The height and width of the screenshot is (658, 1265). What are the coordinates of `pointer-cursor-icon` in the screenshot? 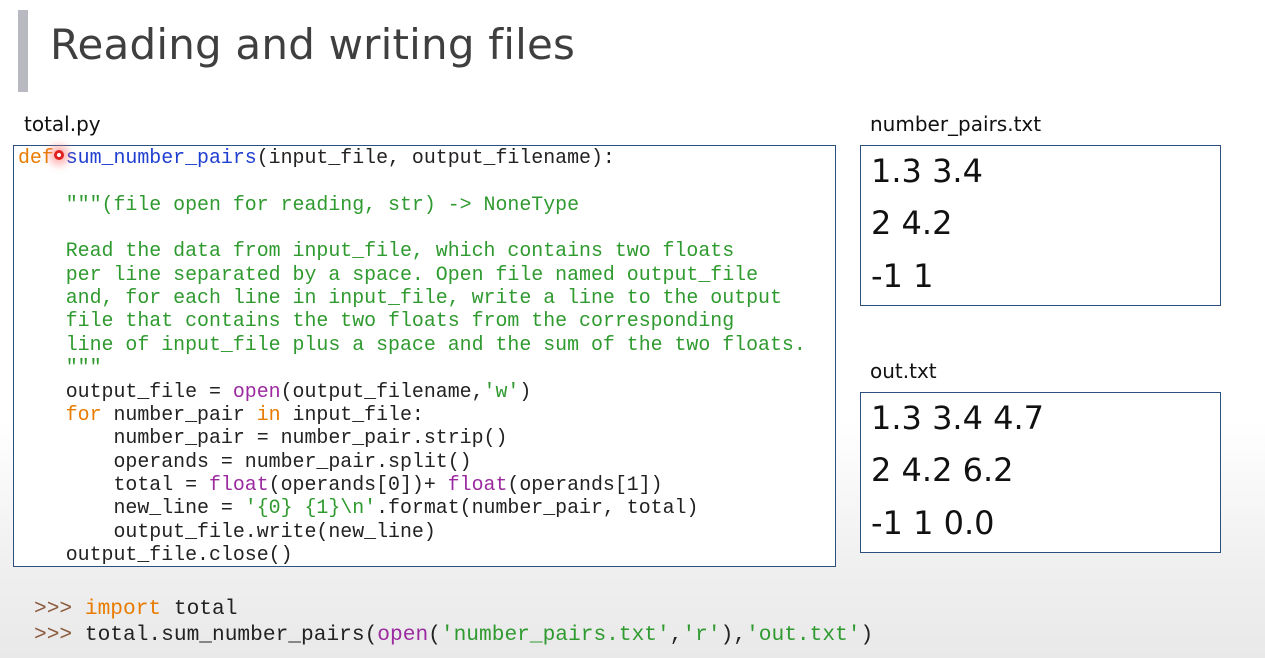 It's located at (59, 155).